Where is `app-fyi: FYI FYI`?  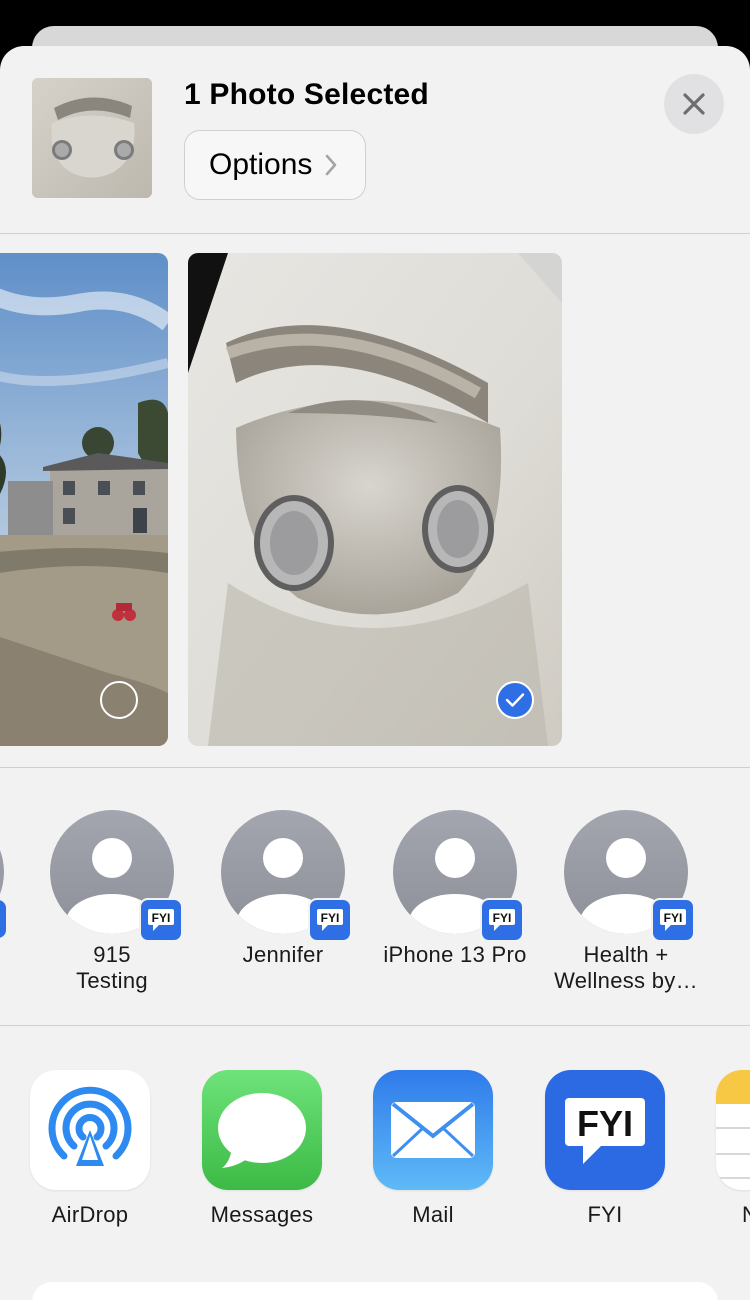 app-fyi: FYI FYI is located at coordinates (605, 1149).